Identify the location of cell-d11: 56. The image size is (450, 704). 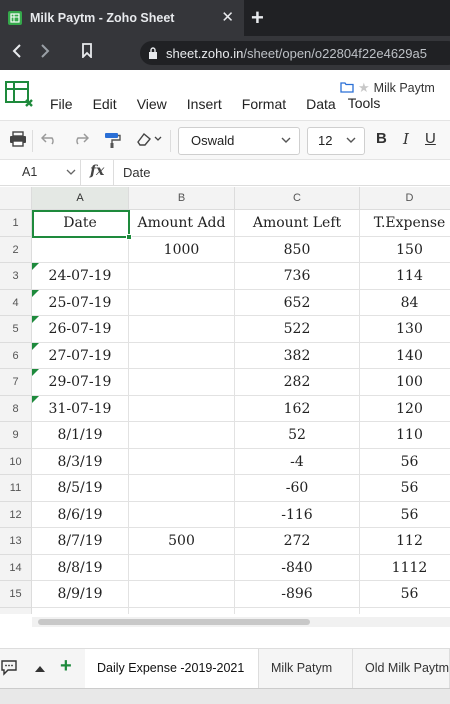
(405, 488).